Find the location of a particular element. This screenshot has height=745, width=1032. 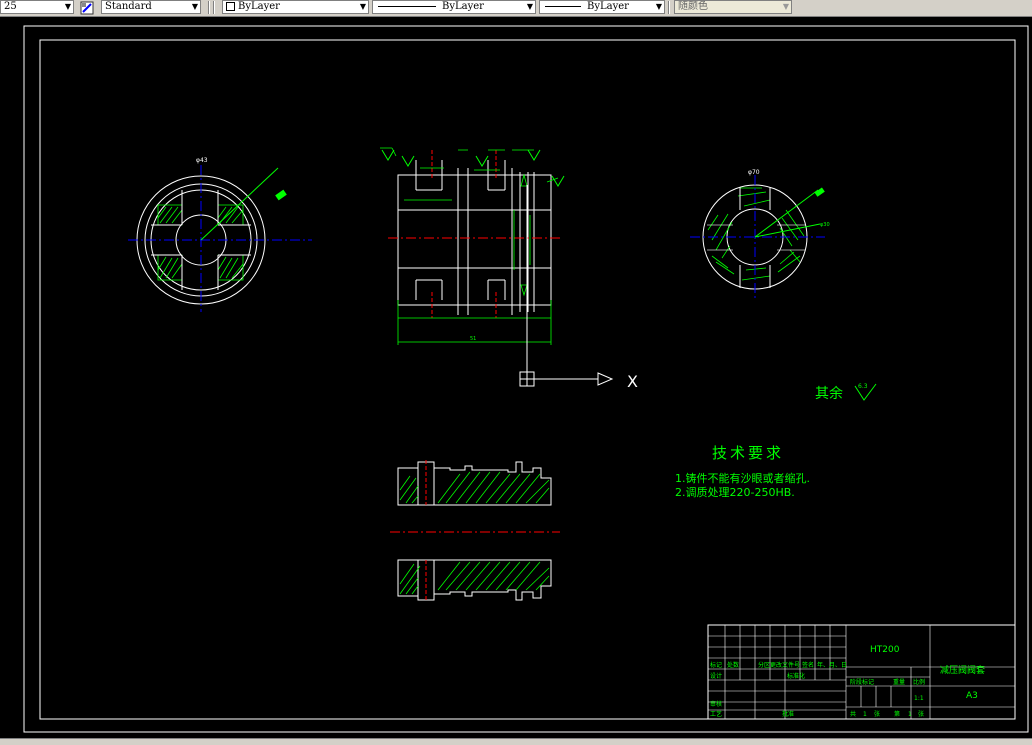

axis-x-label: X is located at coordinates (632, 381).